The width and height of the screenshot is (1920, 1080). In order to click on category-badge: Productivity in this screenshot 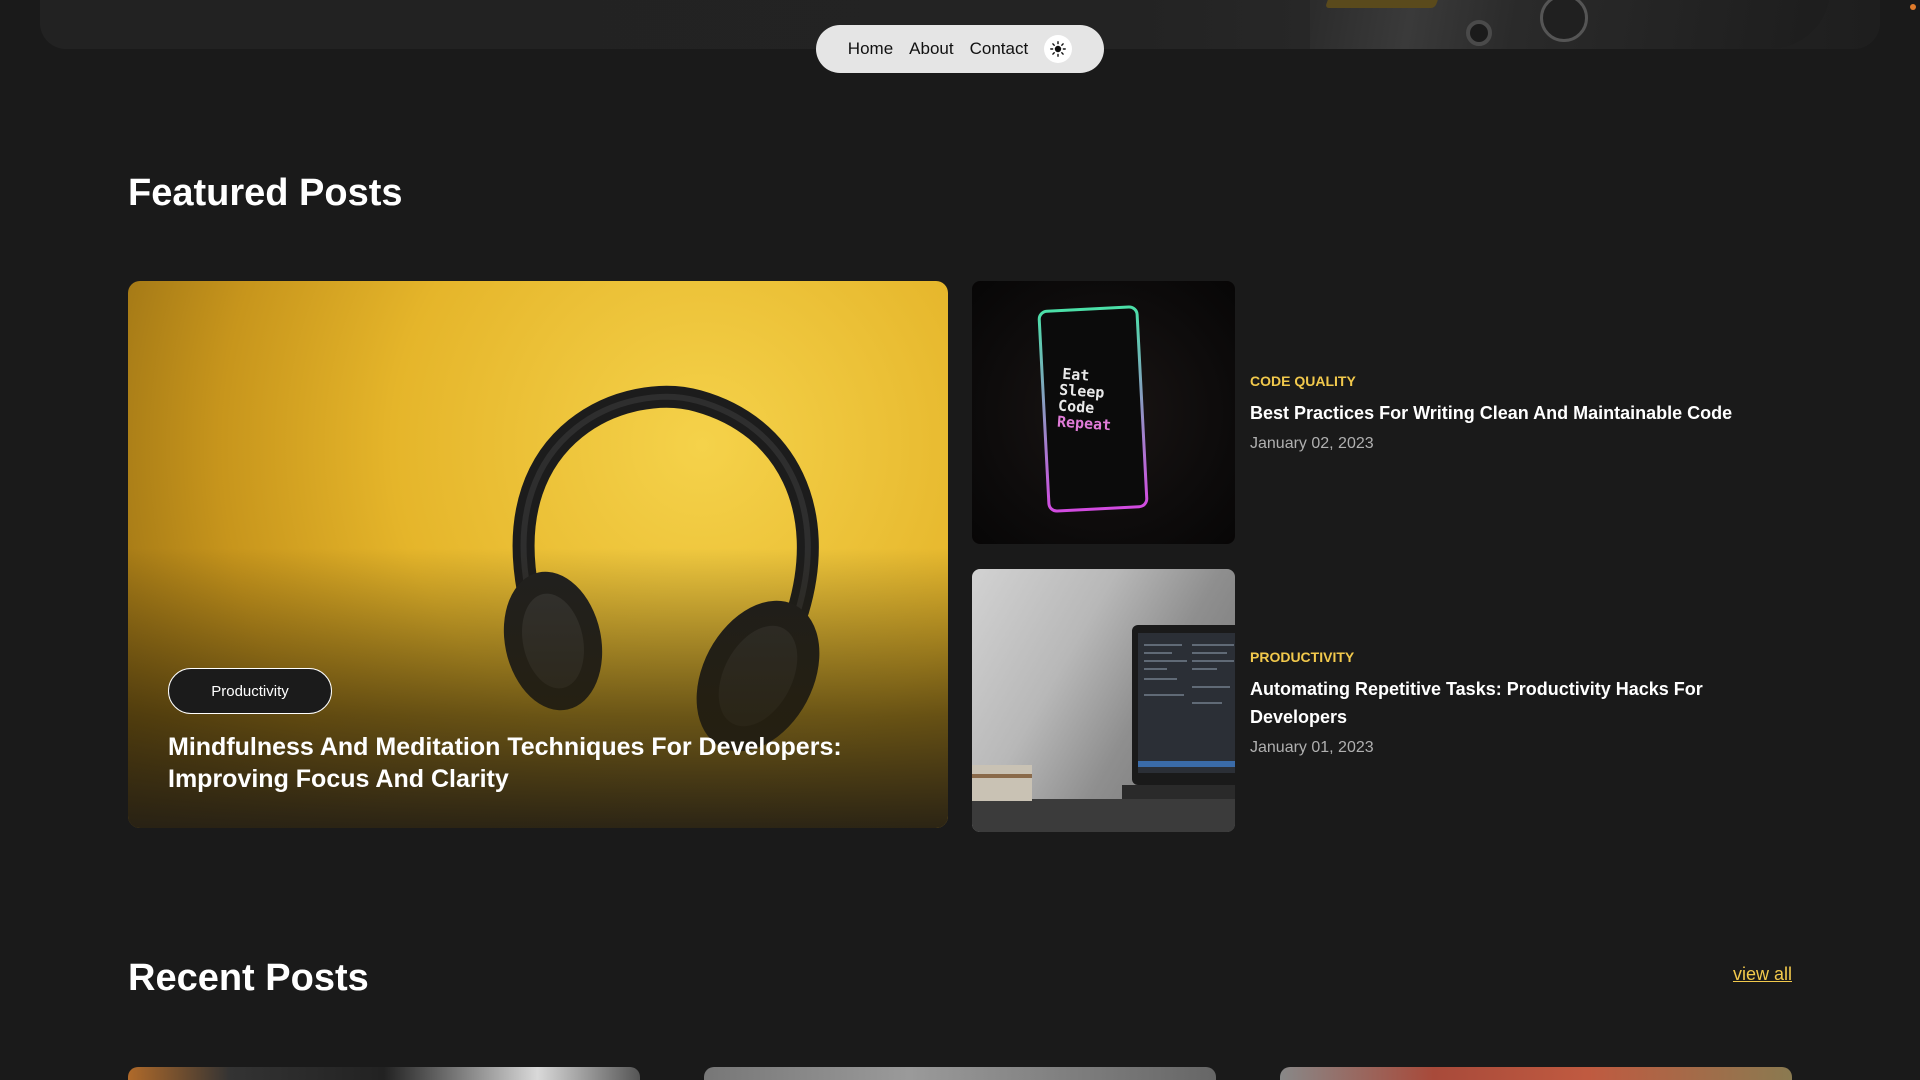, I will do `click(250, 691)`.